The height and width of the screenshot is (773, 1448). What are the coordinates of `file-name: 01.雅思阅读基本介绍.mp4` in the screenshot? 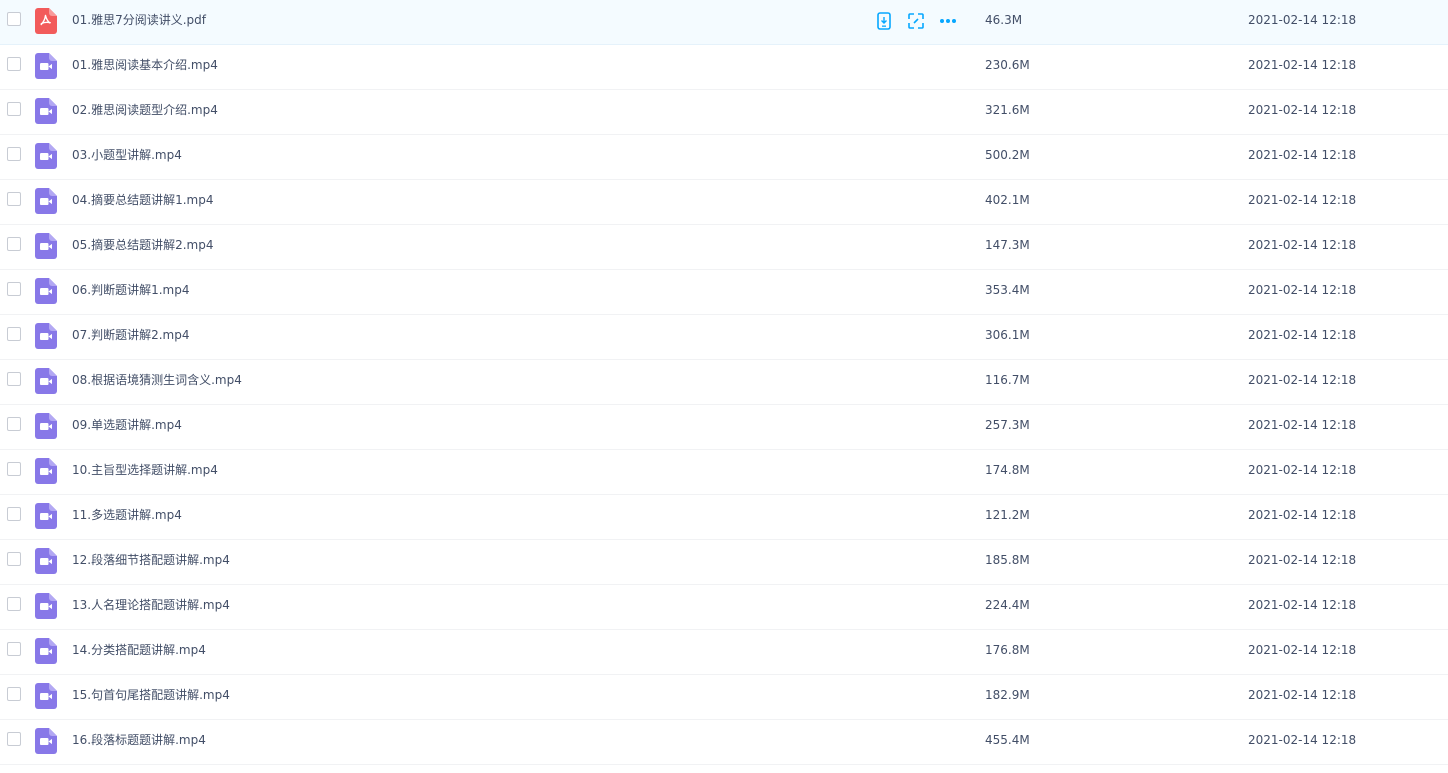 It's located at (145, 67).